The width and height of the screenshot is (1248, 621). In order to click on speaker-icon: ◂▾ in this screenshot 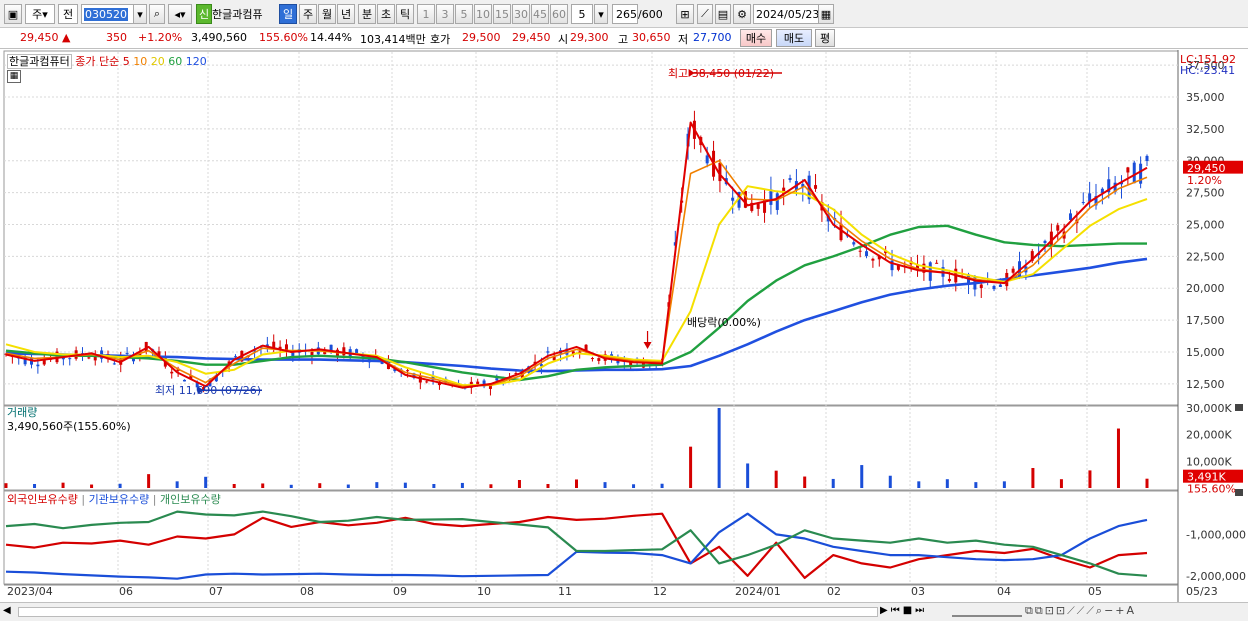, I will do `click(180, 14)`.